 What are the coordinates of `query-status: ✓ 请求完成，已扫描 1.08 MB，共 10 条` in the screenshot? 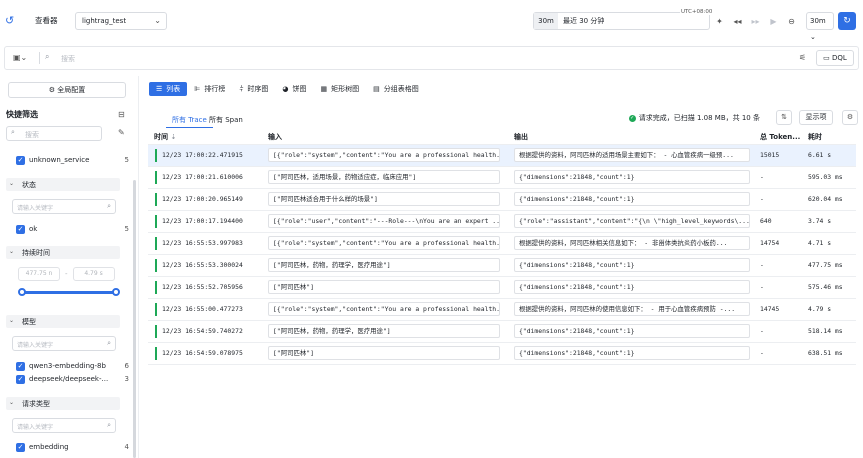 It's located at (694, 118).